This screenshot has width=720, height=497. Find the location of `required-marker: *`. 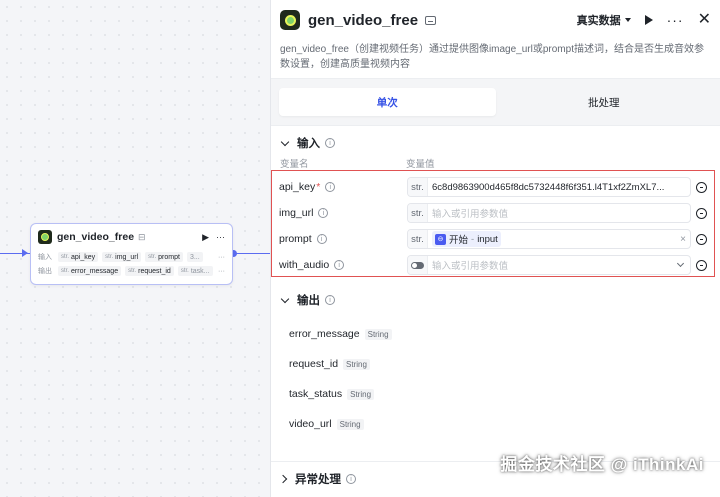

required-marker: * is located at coordinates (318, 187).